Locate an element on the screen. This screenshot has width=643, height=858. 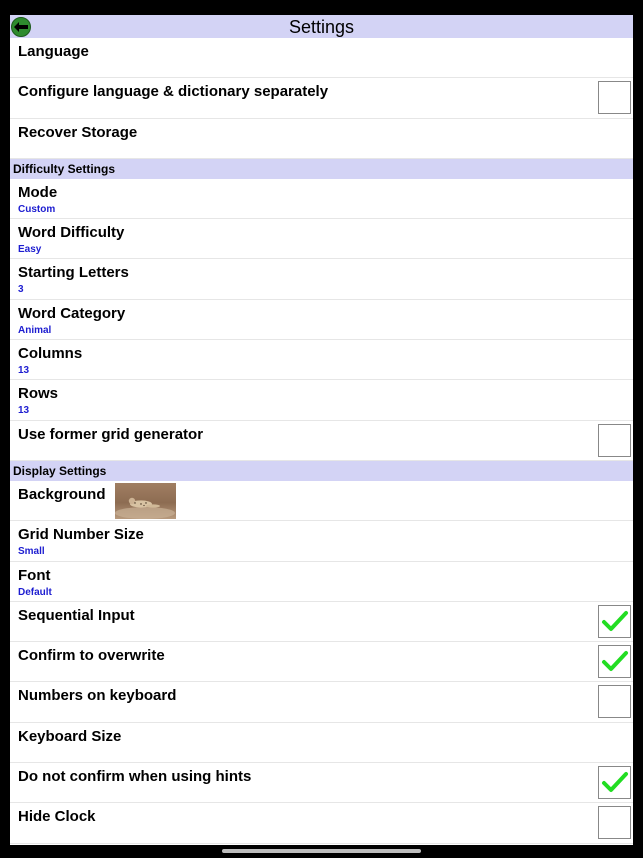
settings-row-font: Font Default is located at coordinates (321, 582).